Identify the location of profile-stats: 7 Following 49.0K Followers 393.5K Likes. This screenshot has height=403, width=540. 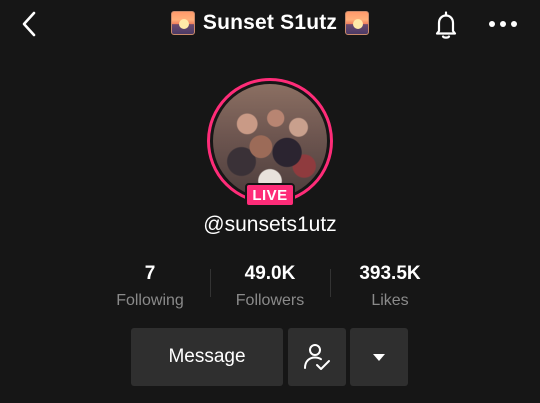
(270, 286).